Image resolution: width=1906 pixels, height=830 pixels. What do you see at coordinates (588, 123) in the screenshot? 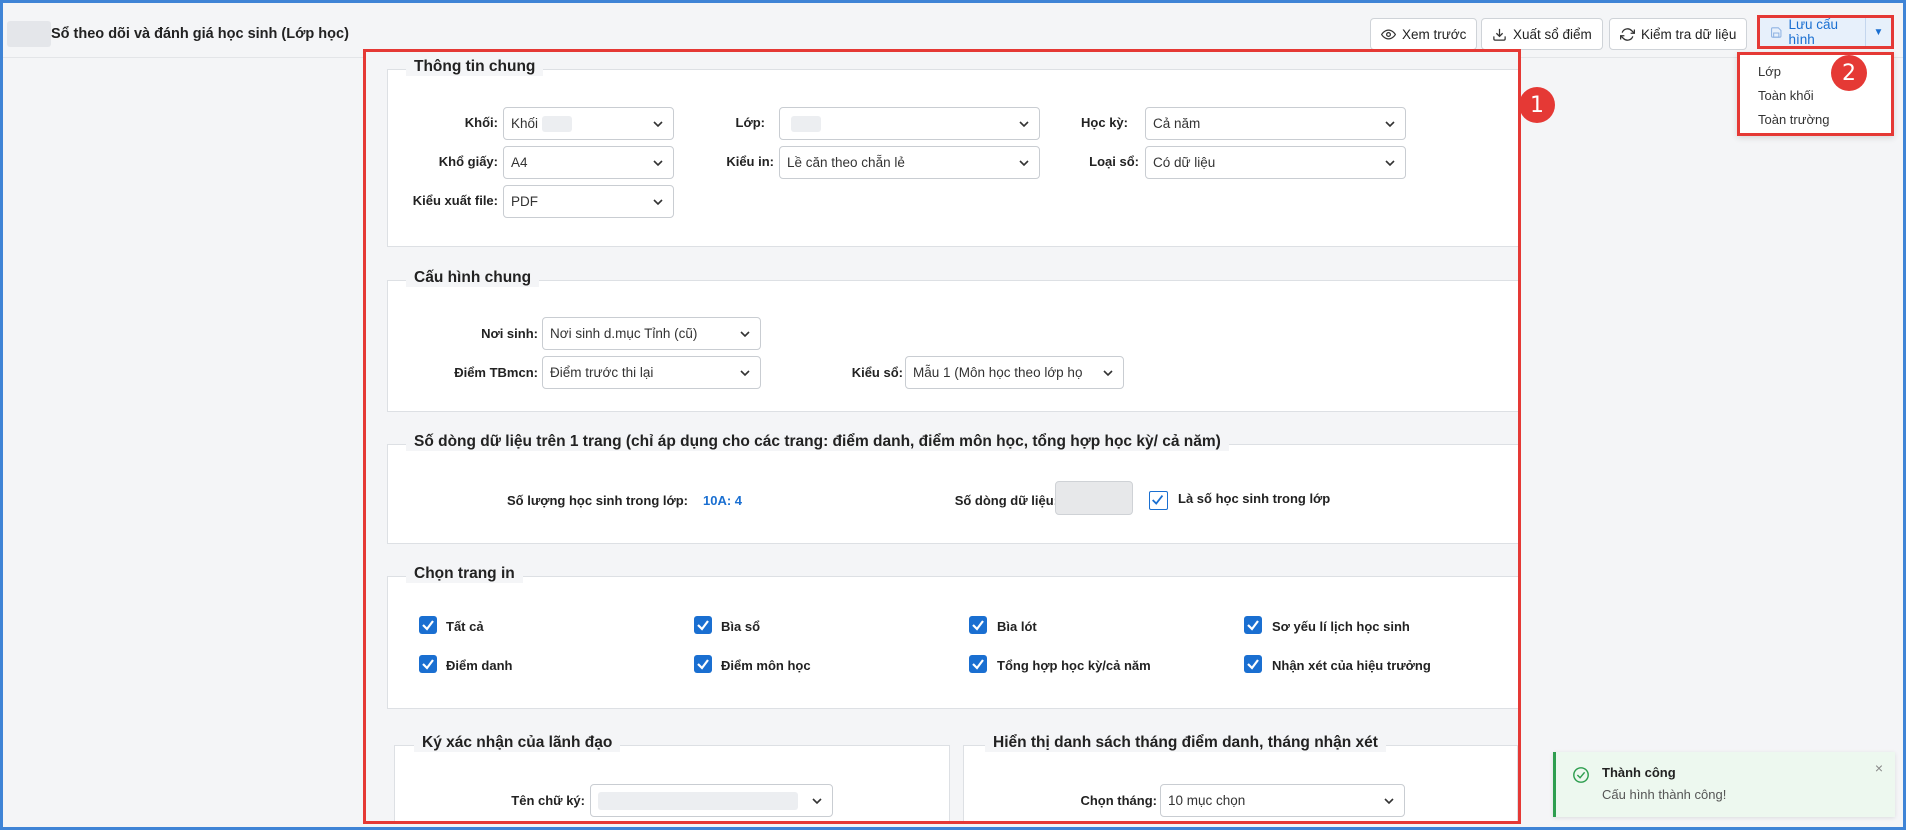
I see `khoi-select: Khối` at bounding box center [588, 123].